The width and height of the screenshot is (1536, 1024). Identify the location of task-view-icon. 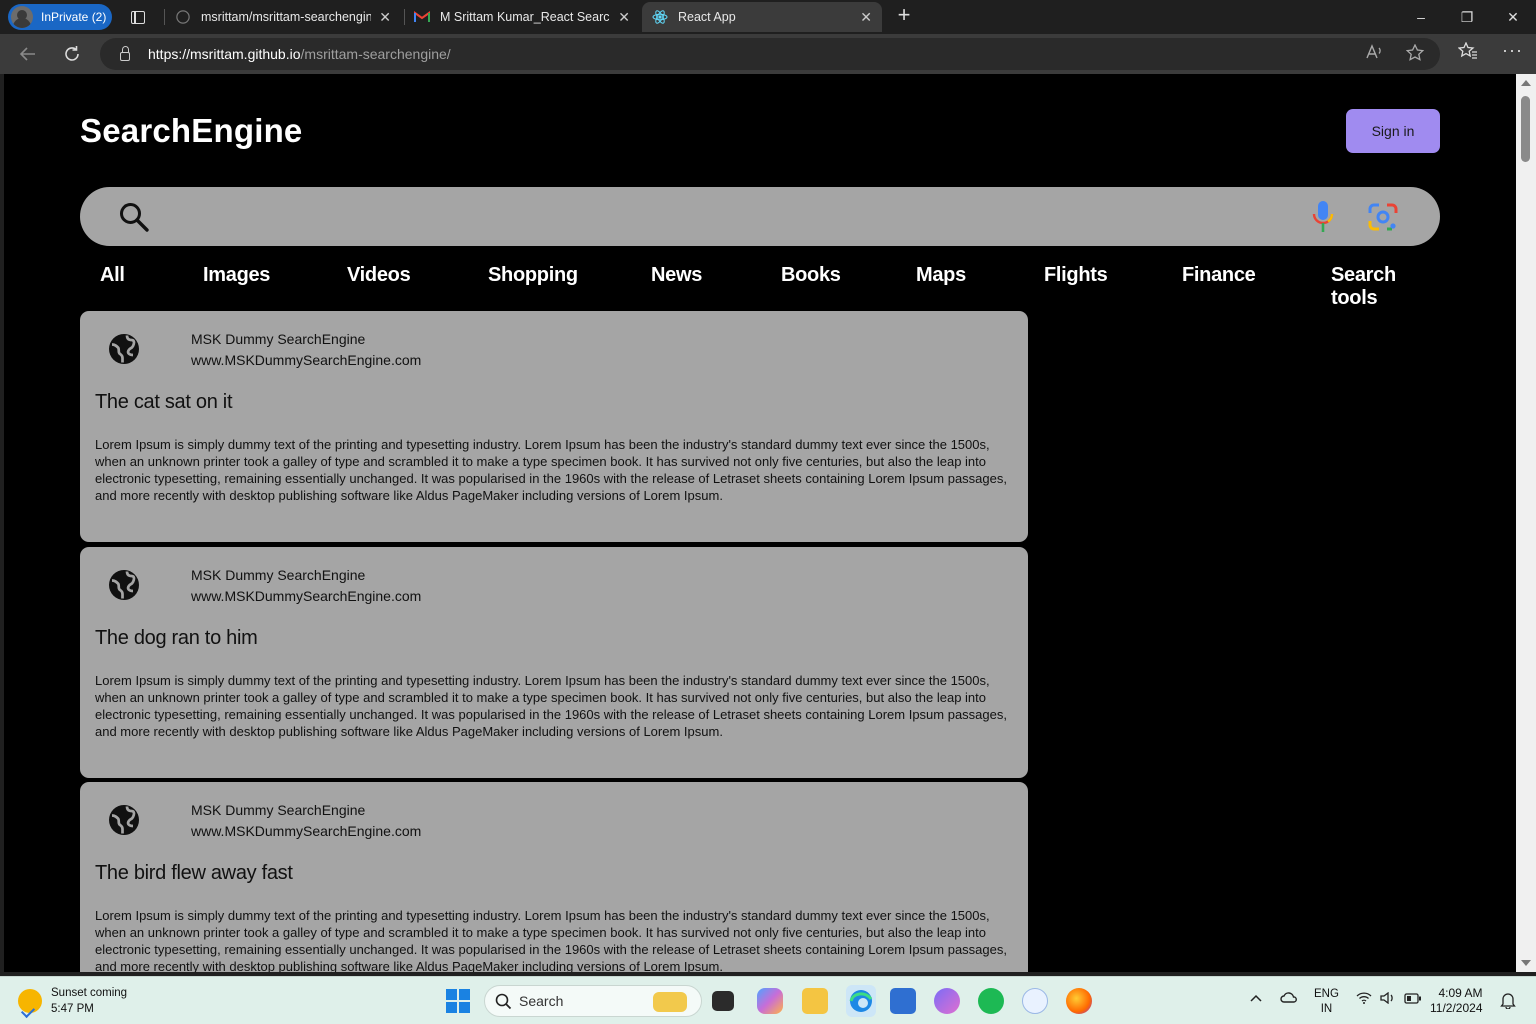
(723, 1001).